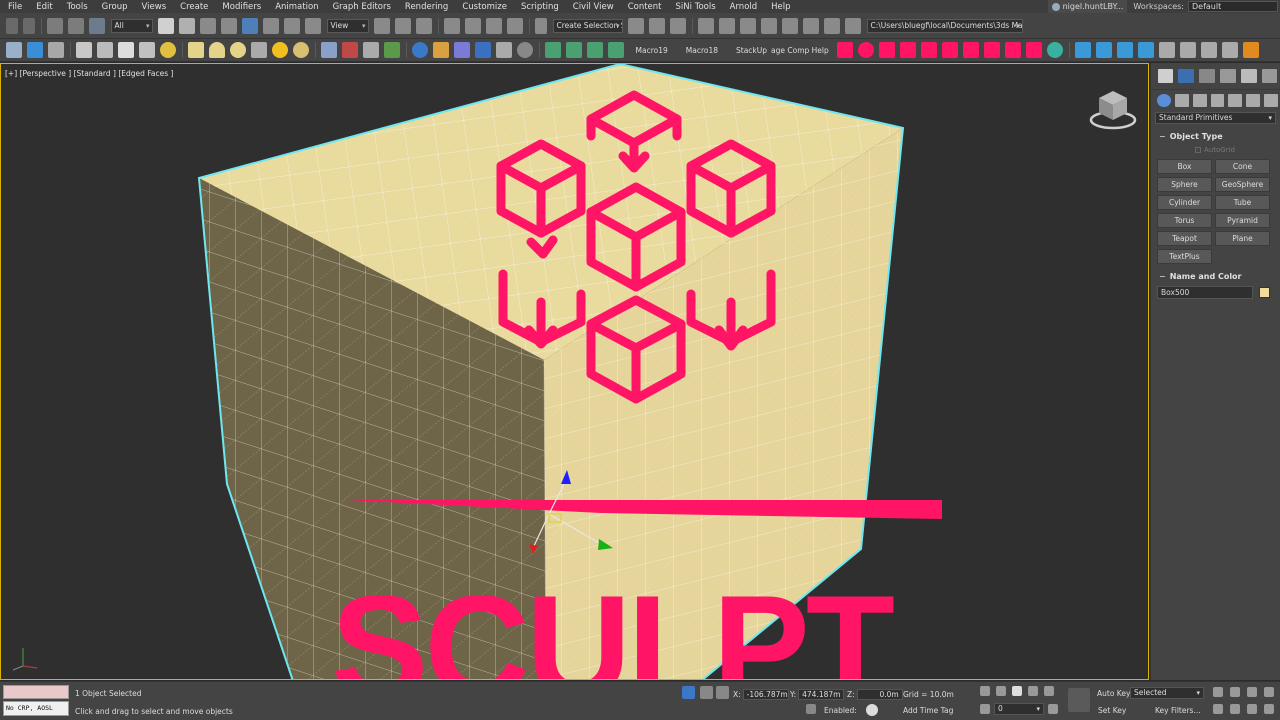 The image size is (1280, 720). What do you see at coordinates (515, 25) in the screenshot?
I see `spinner-snap-icon` at bounding box center [515, 25].